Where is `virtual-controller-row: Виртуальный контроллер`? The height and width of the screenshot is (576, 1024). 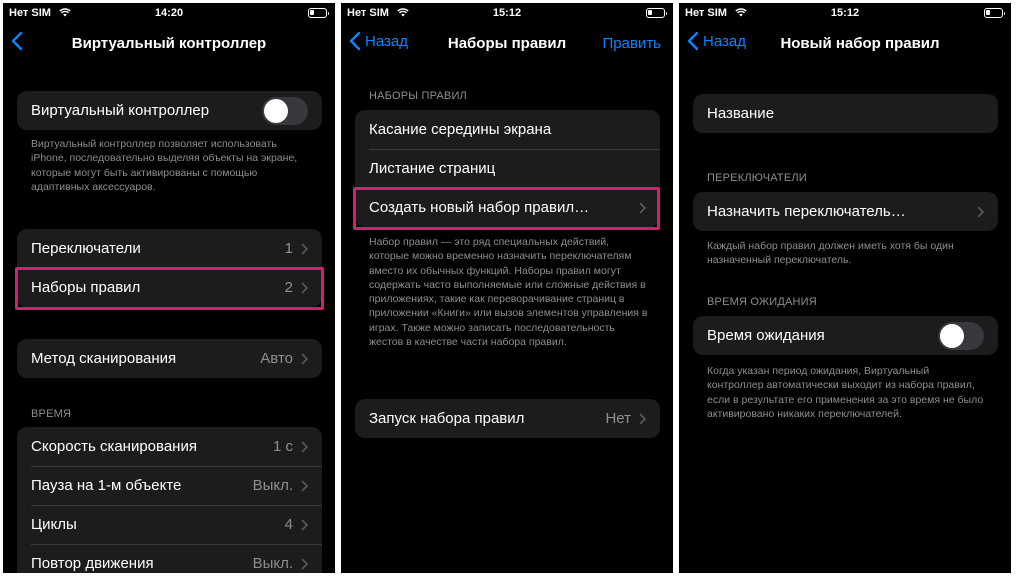 virtual-controller-row: Виртуальный контроллер is located at coordinates (169, 110).